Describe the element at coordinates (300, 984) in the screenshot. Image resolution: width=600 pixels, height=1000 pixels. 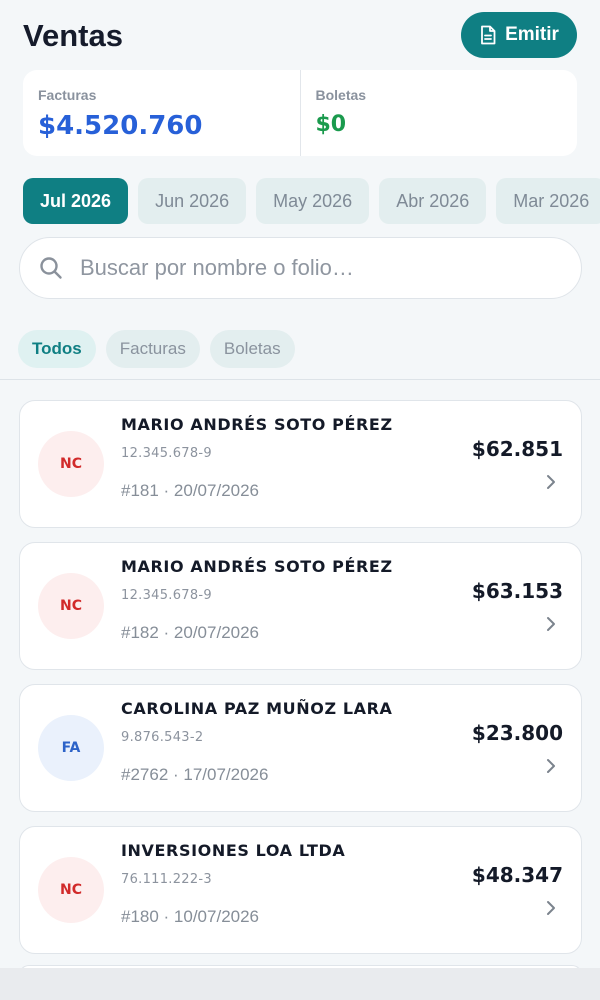
I see `bottom-bar` at that location.